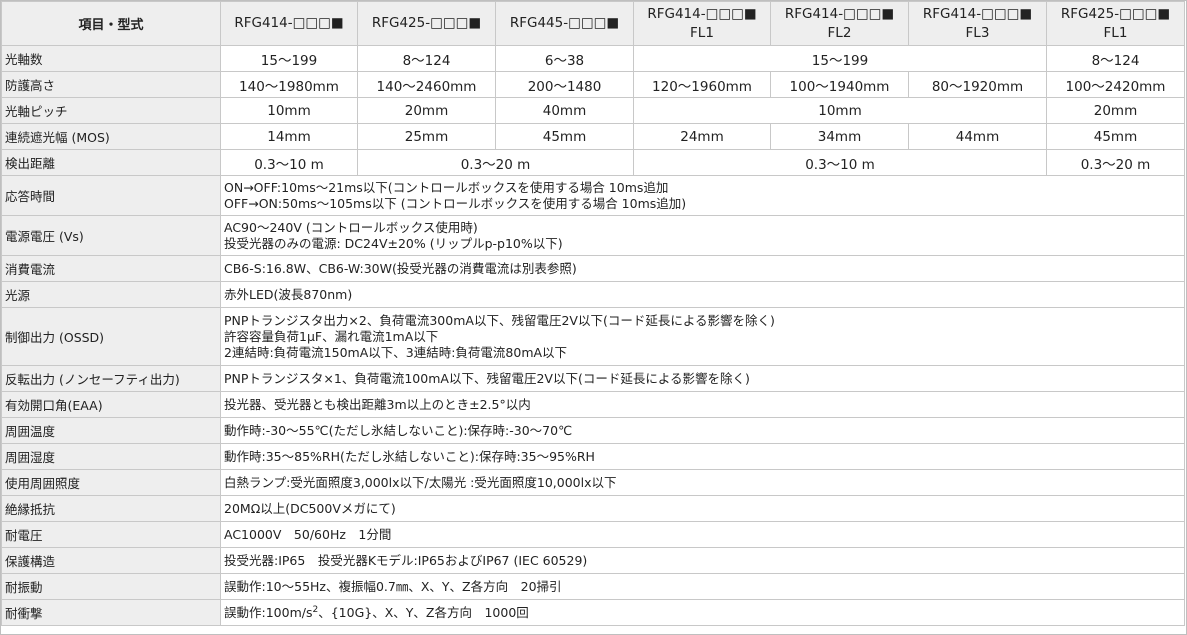 This screenshot has height=635, width=1187. Describe the element at coordinates (564, 84) in the screenshot. I see `value-cell: 200～1480` at that location.